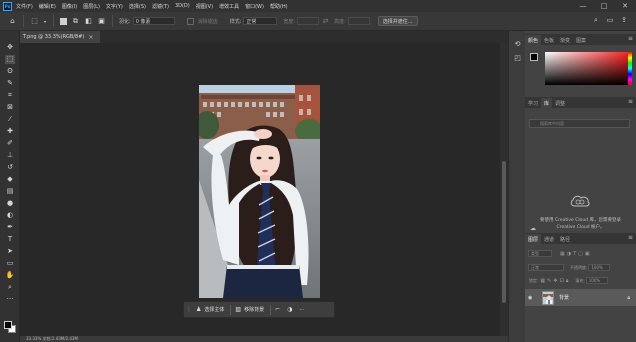 This screenshot has height=342, width=636. Describe the element at coordinates (504, 232) in the screenshot. I see `scrollbar-thumb` at that location.